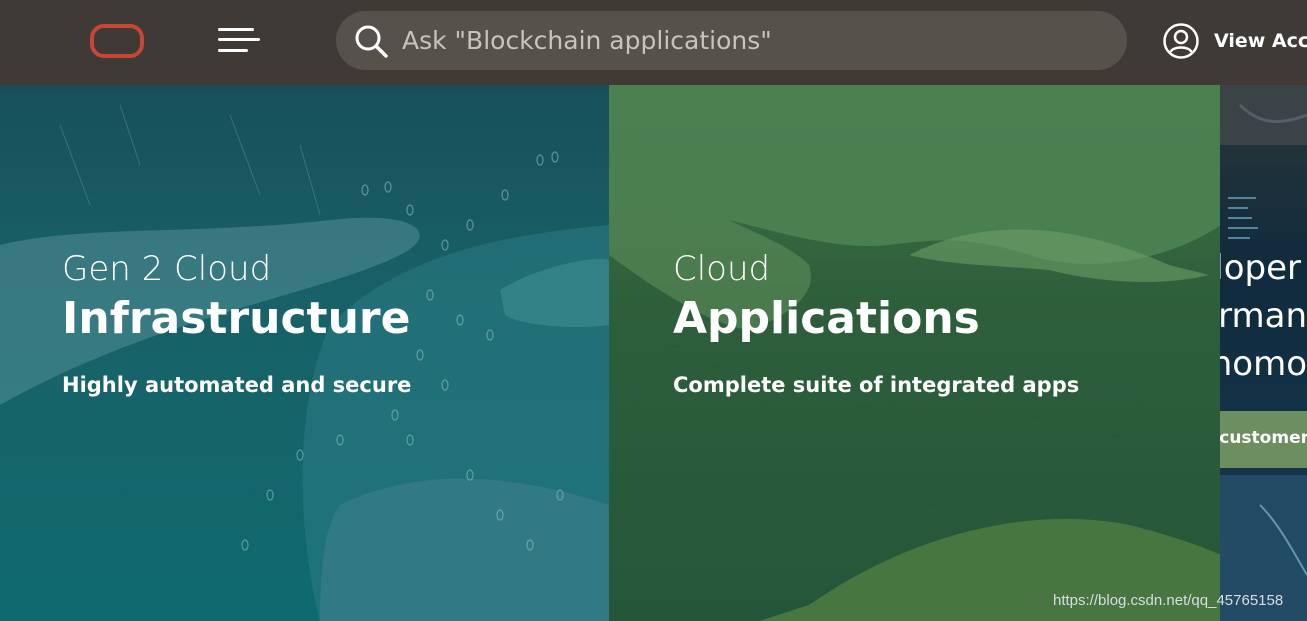  What do you see at coordinates (1260, 268) in the screenshot?
I see `partial-heading-line-1: loper` at bounding box center [1260, 268].